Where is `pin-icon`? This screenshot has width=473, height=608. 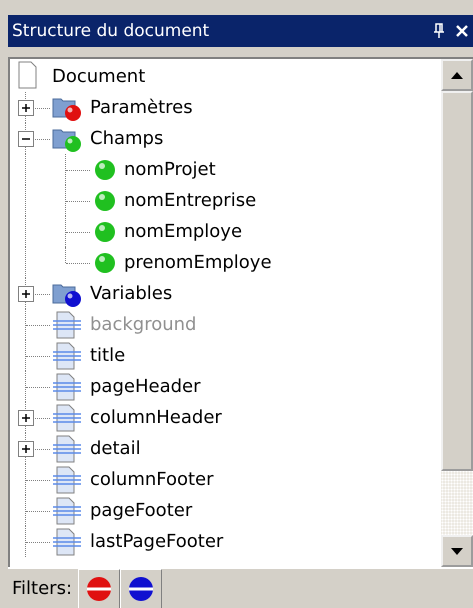
pin-icon is located at coordinates (439, 31).